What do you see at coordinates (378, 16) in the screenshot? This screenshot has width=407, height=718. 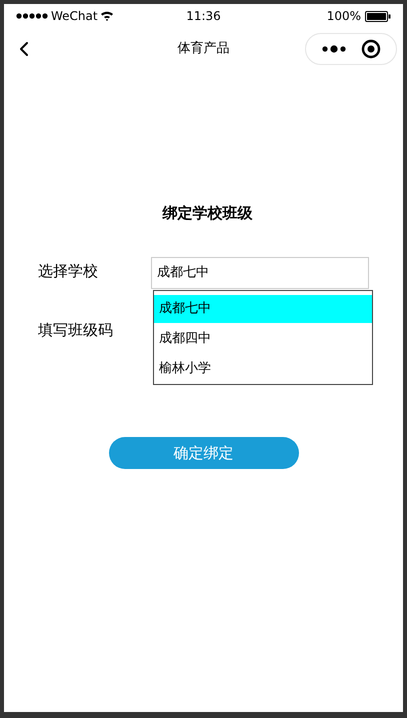 I see `battery-icon` at bounding box center [378, 16].